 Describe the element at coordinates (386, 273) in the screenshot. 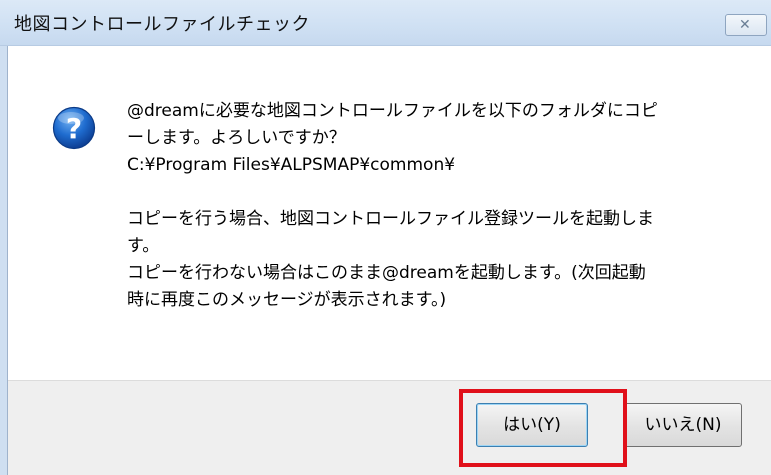

I see `message-line: コピーを行わない場合はこのまま@dreamを起動します。(次回起動` at that location.